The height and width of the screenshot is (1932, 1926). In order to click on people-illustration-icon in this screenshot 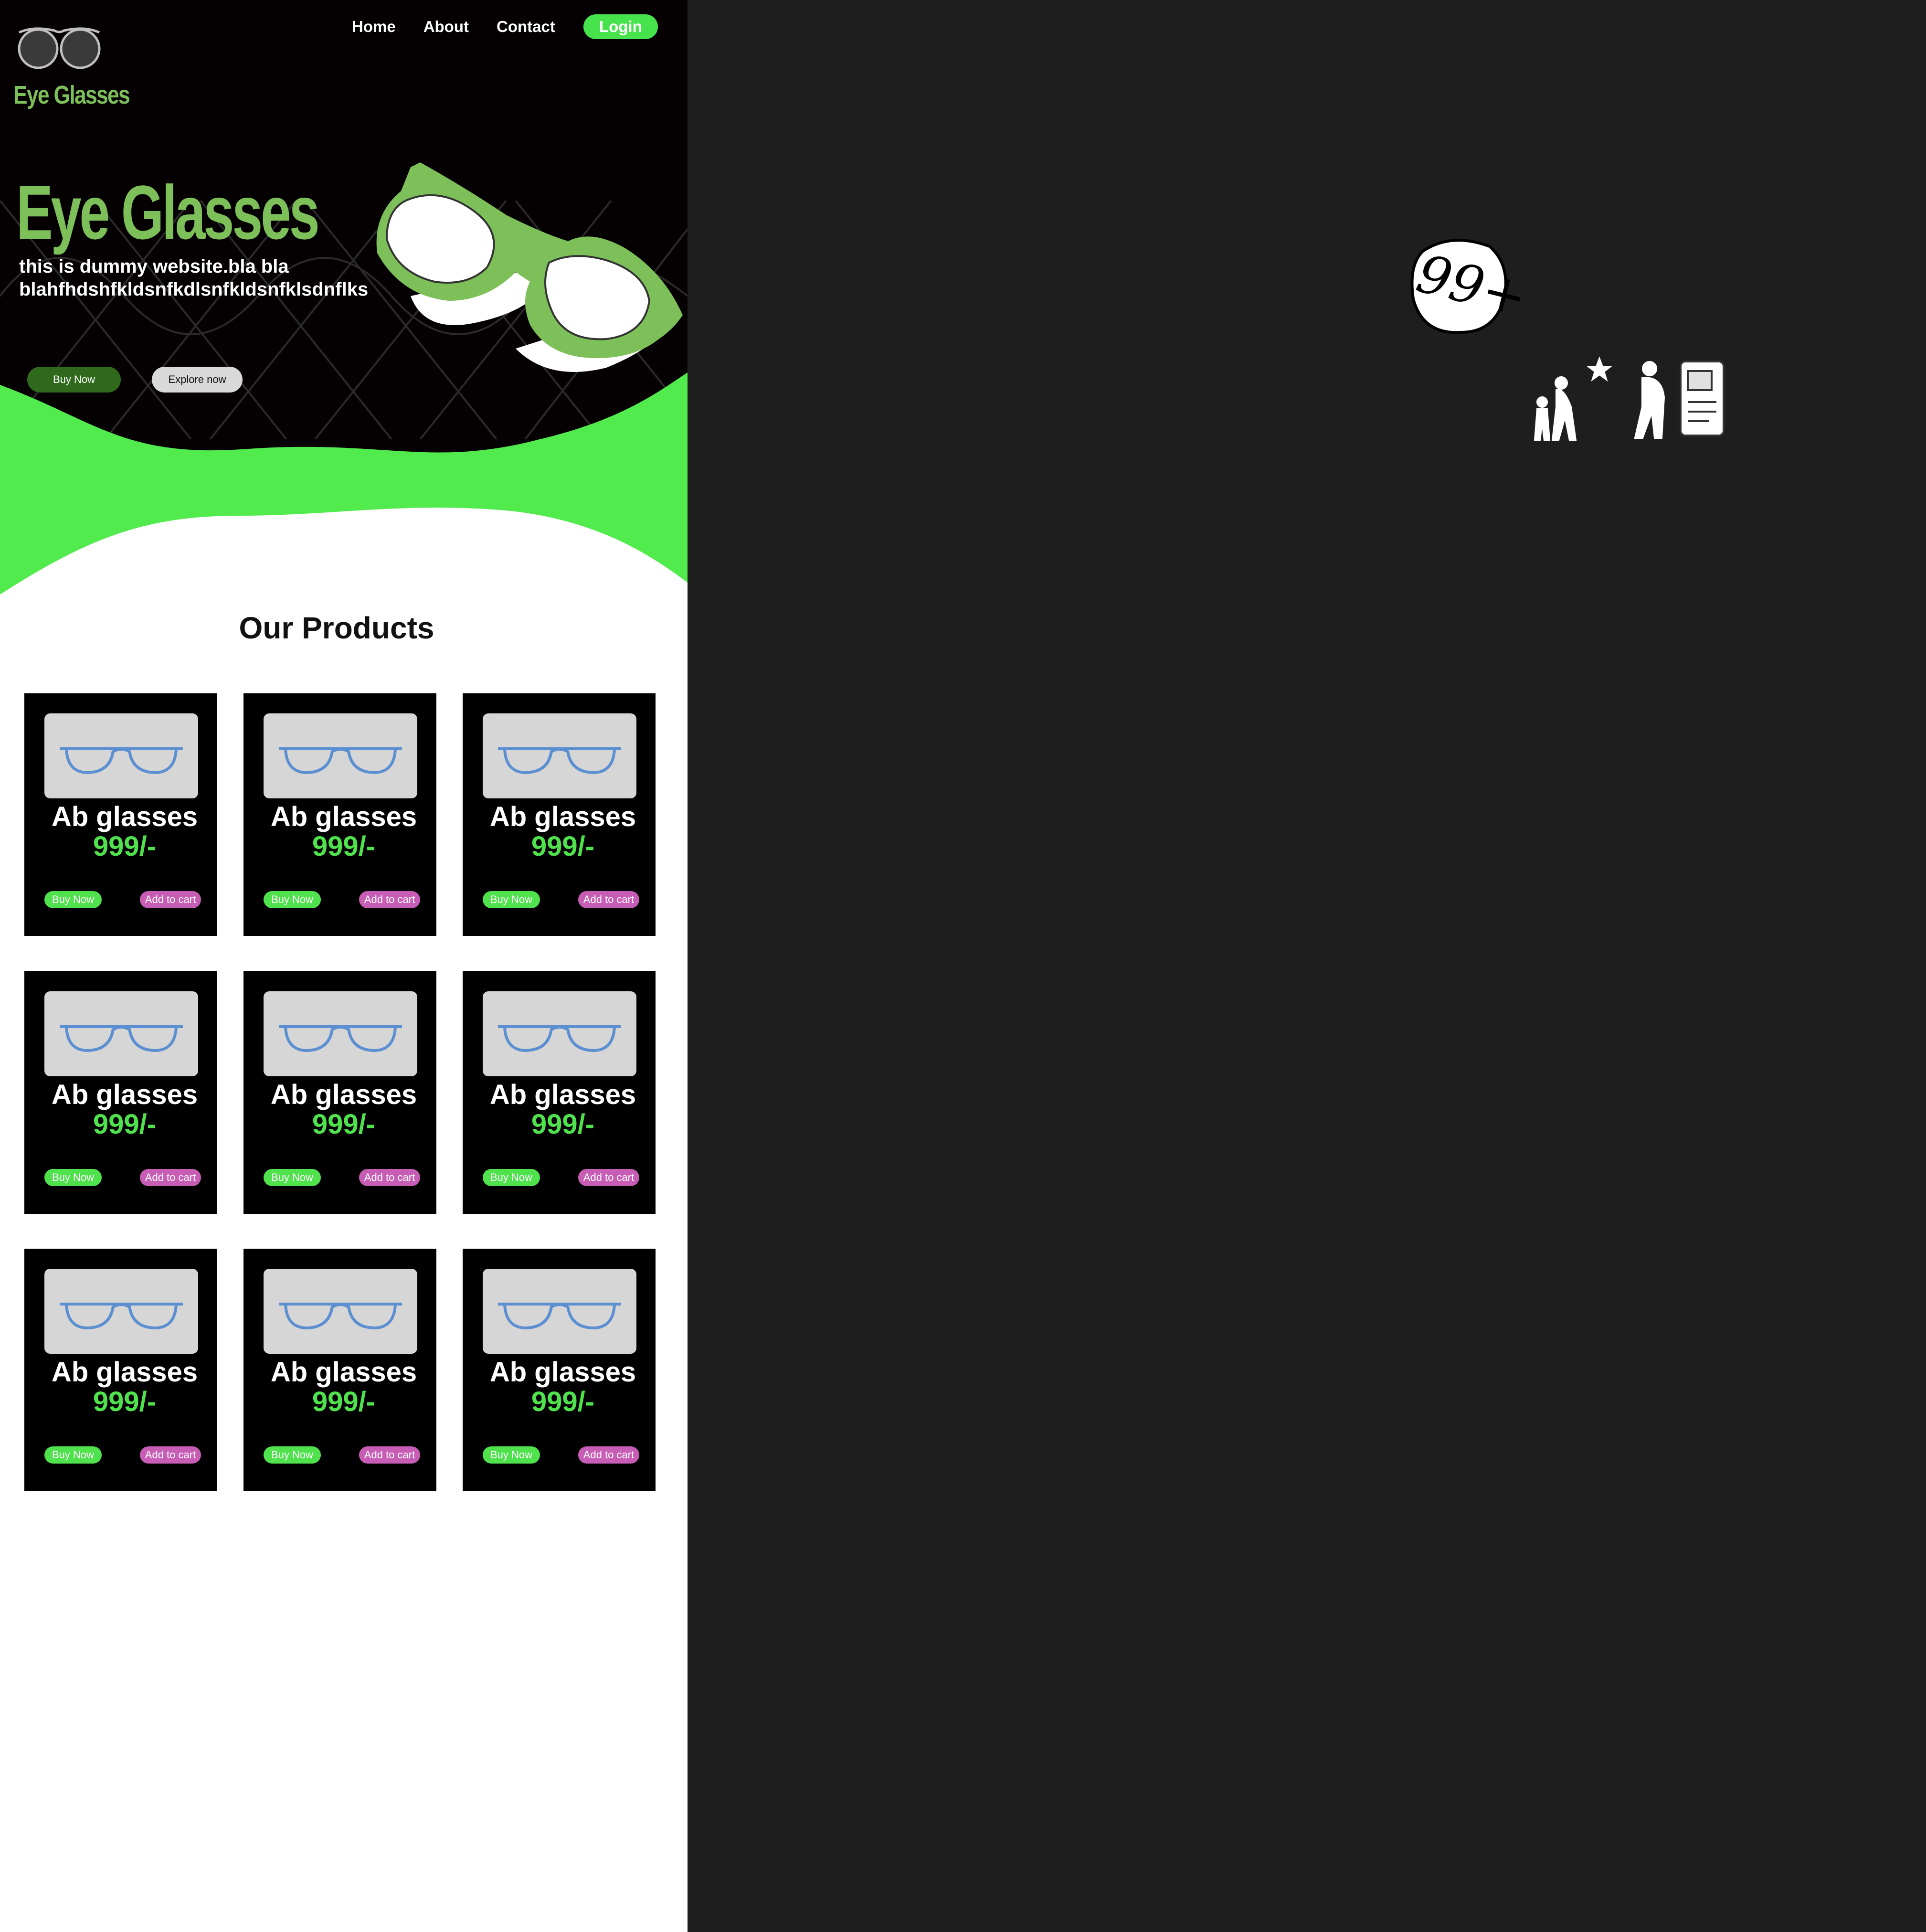, I will do `click(1629, 398)`.